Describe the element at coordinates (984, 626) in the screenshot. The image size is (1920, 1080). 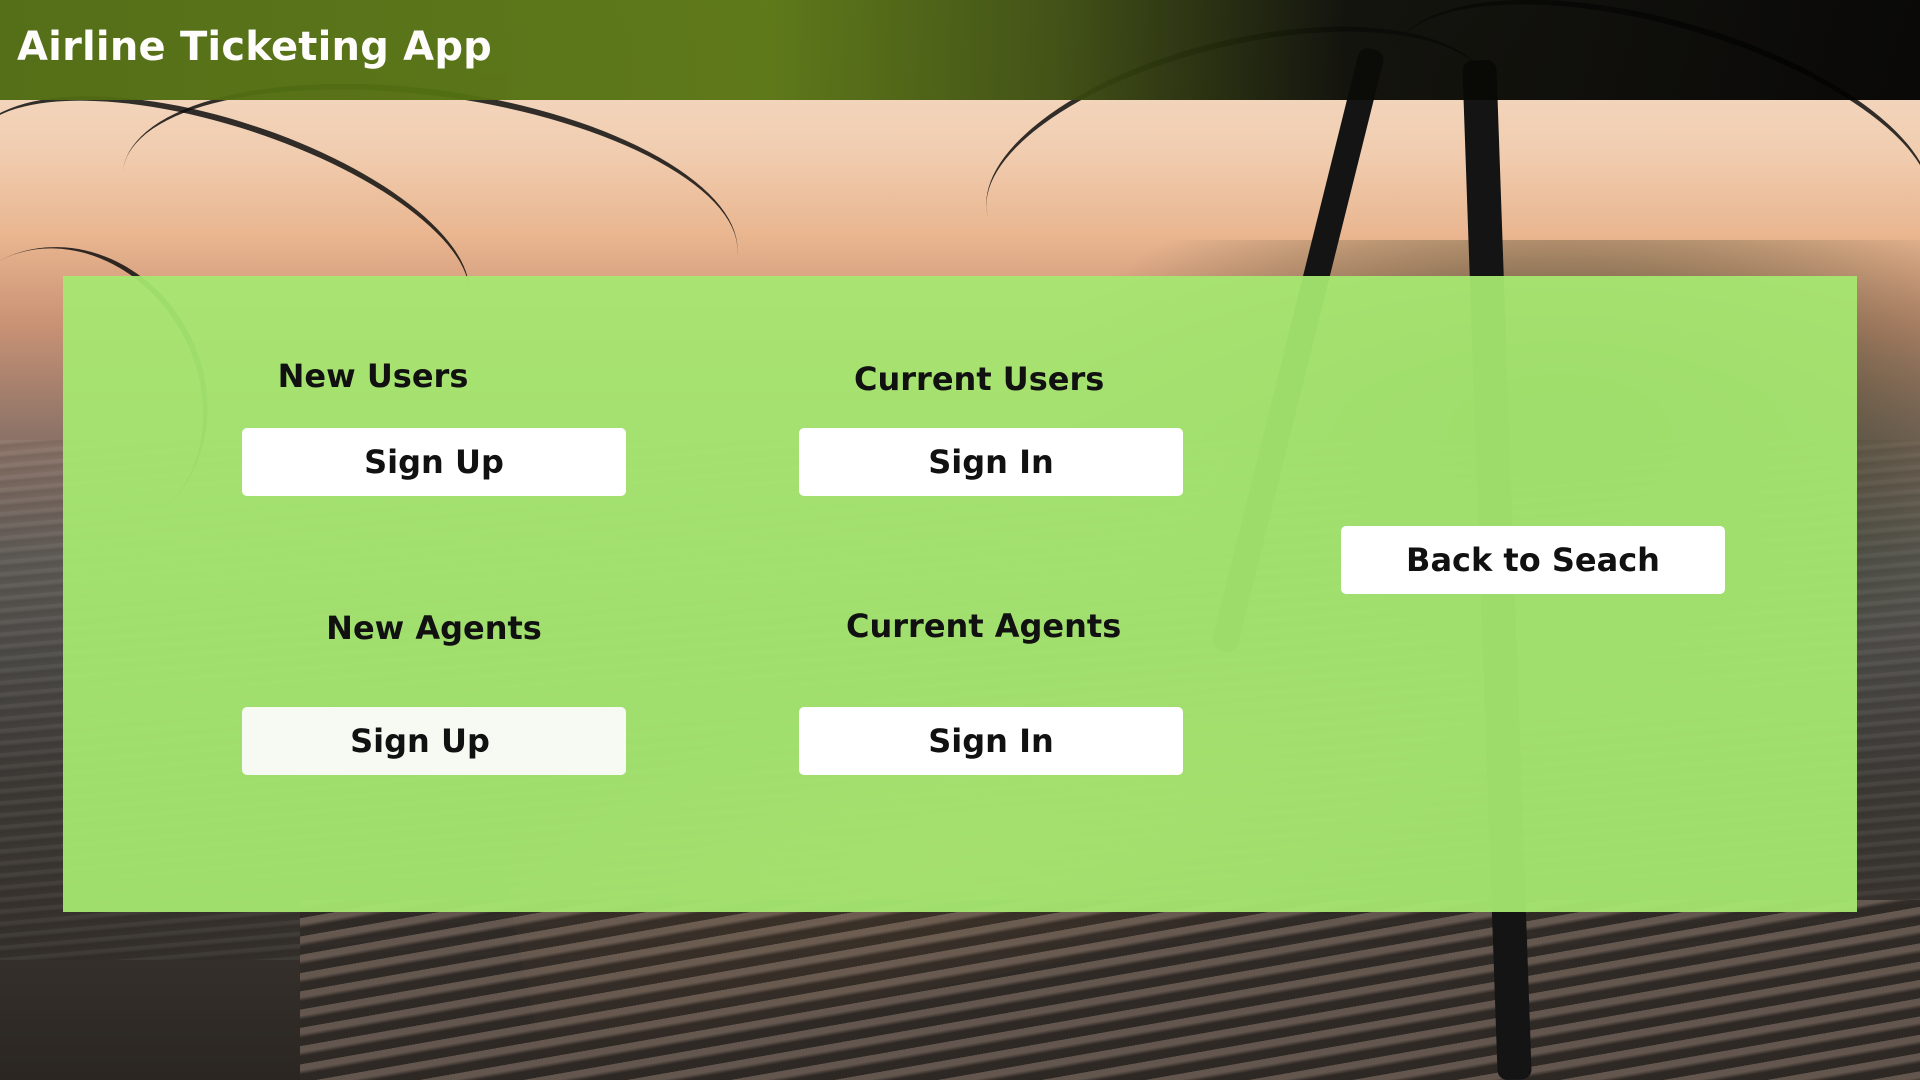
I see `current-agents-label: Current Agents` at that location.